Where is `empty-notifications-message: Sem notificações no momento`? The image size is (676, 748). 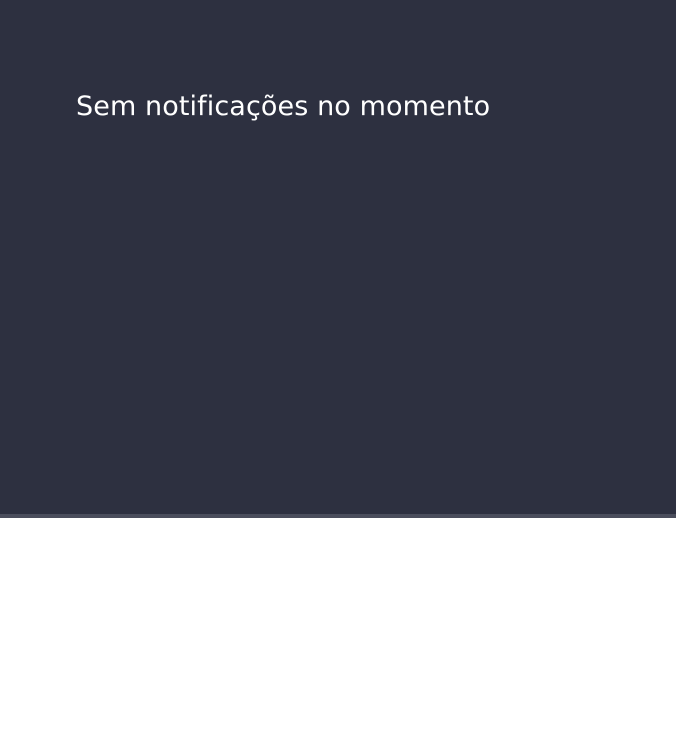 empty-notifications-message: Sem notificações no momento is located at coordinates (283, 106).